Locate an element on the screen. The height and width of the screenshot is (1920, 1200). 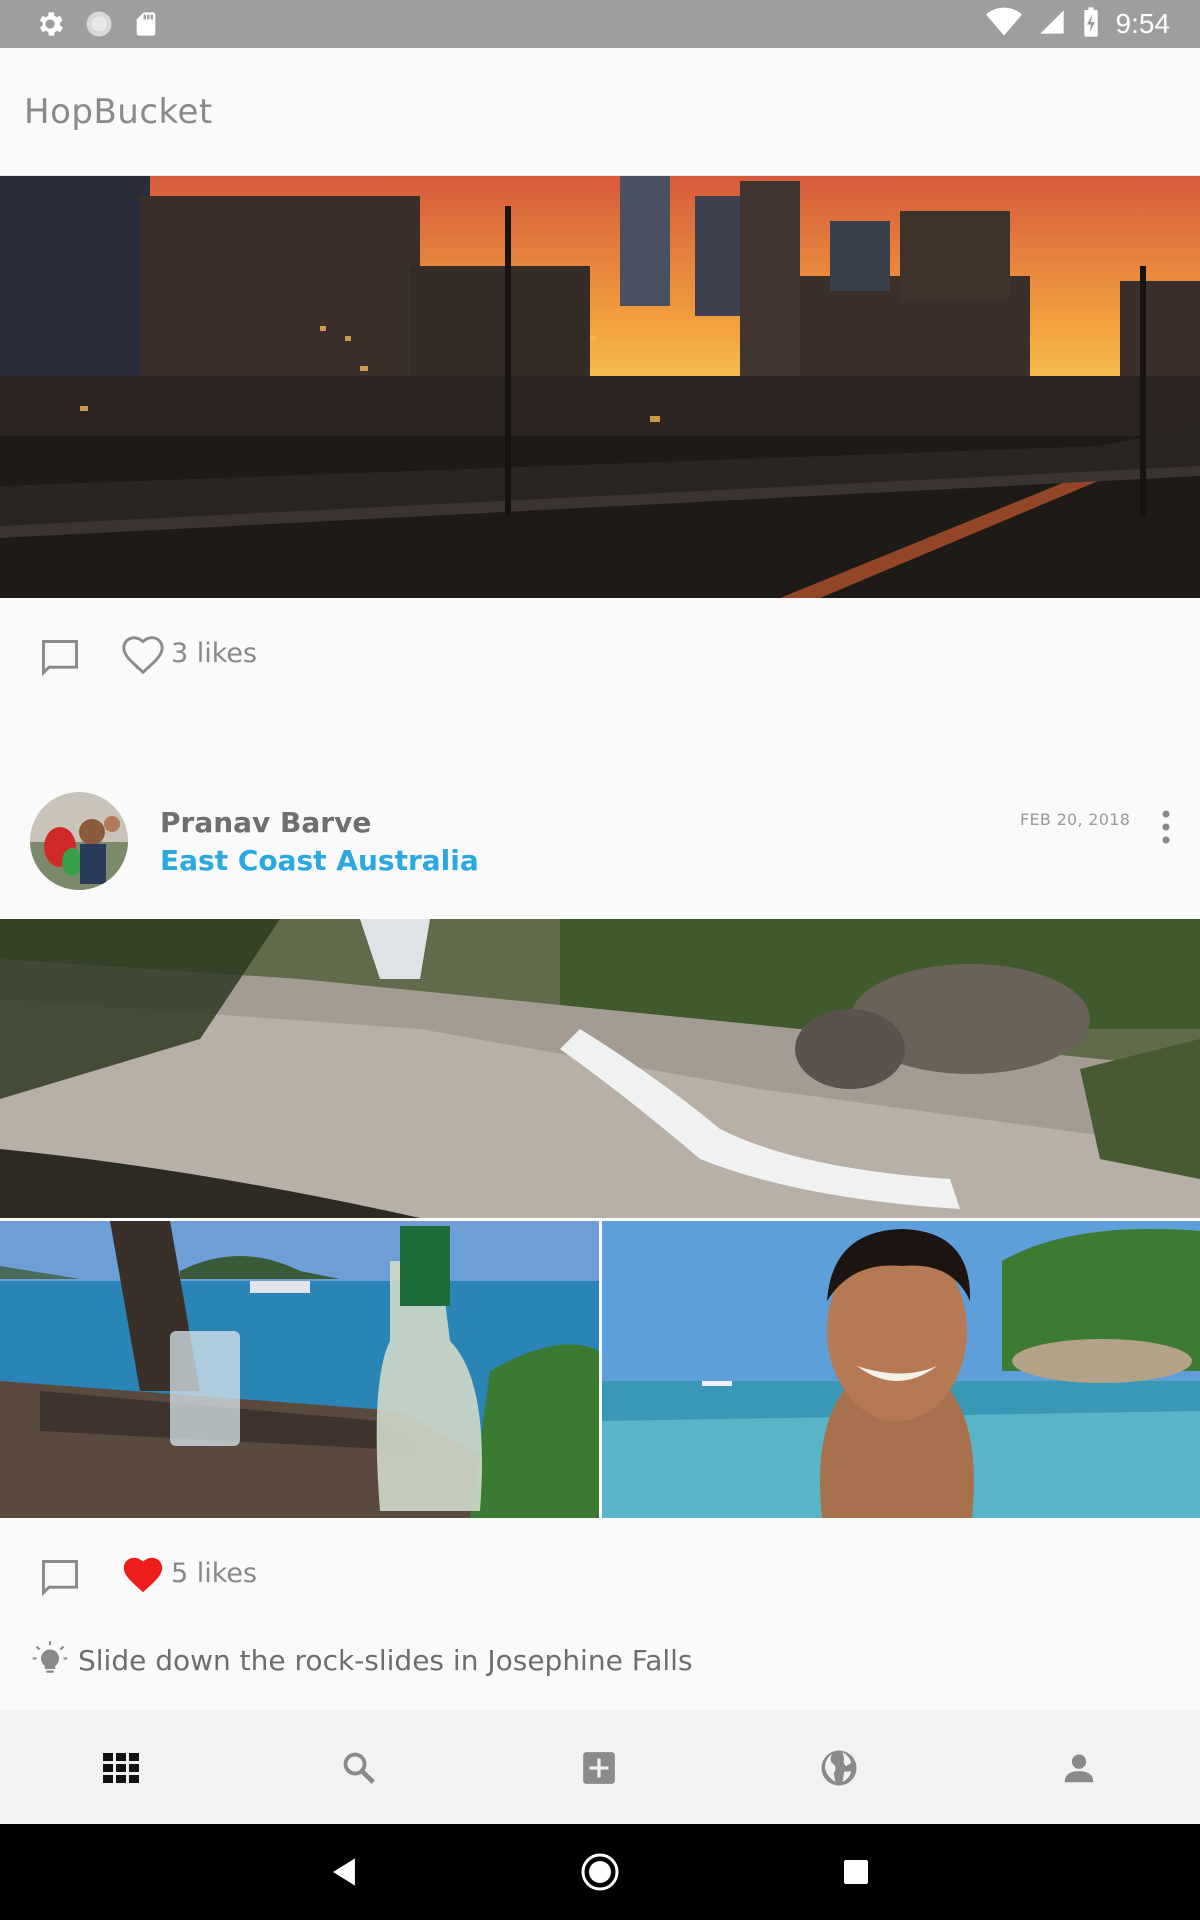
gear-icon is located at coordinates (50, 26).